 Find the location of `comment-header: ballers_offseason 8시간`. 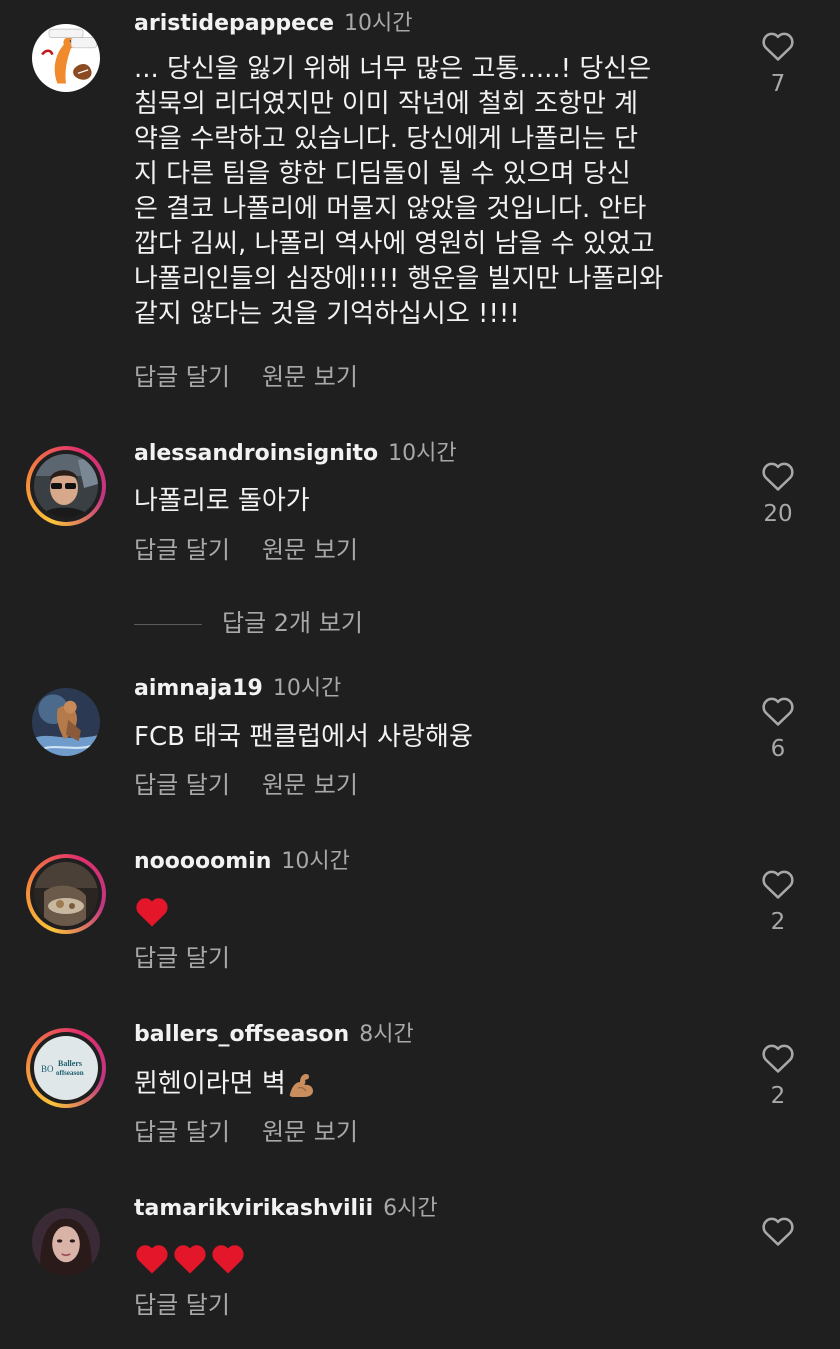

comment-header: ballers_offseason 8시간 is located at coordinates (274, 1035).